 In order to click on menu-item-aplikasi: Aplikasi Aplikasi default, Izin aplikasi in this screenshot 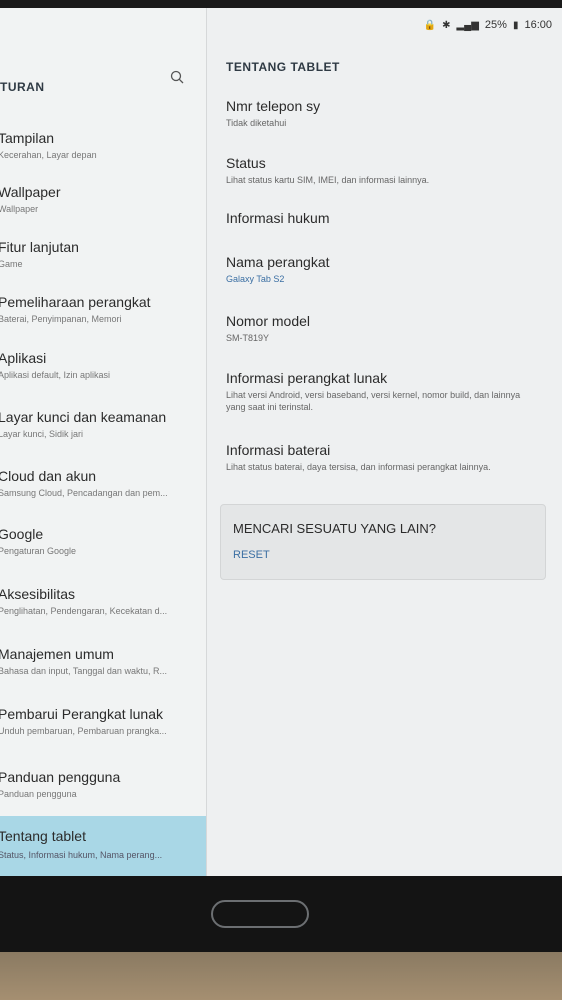, I will do `click(103, 379)`.